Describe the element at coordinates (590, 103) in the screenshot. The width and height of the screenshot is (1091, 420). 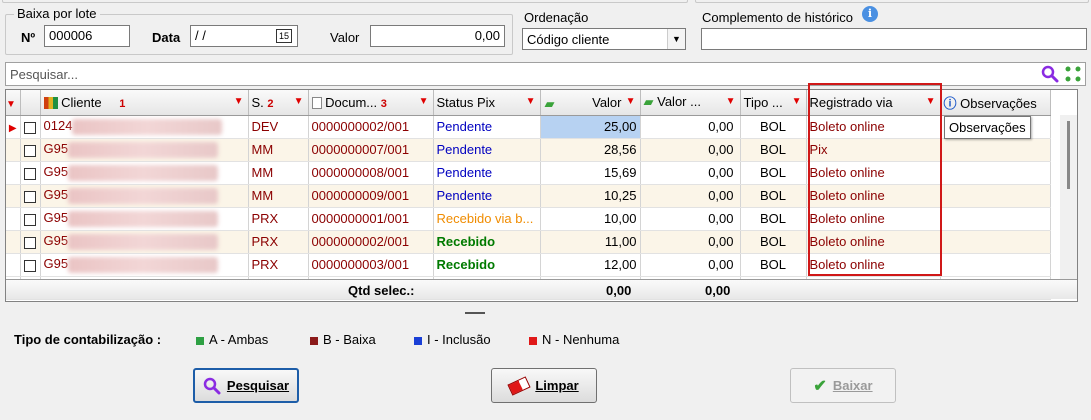
I see `header-valor: ▰ Valor ▼` at that location.